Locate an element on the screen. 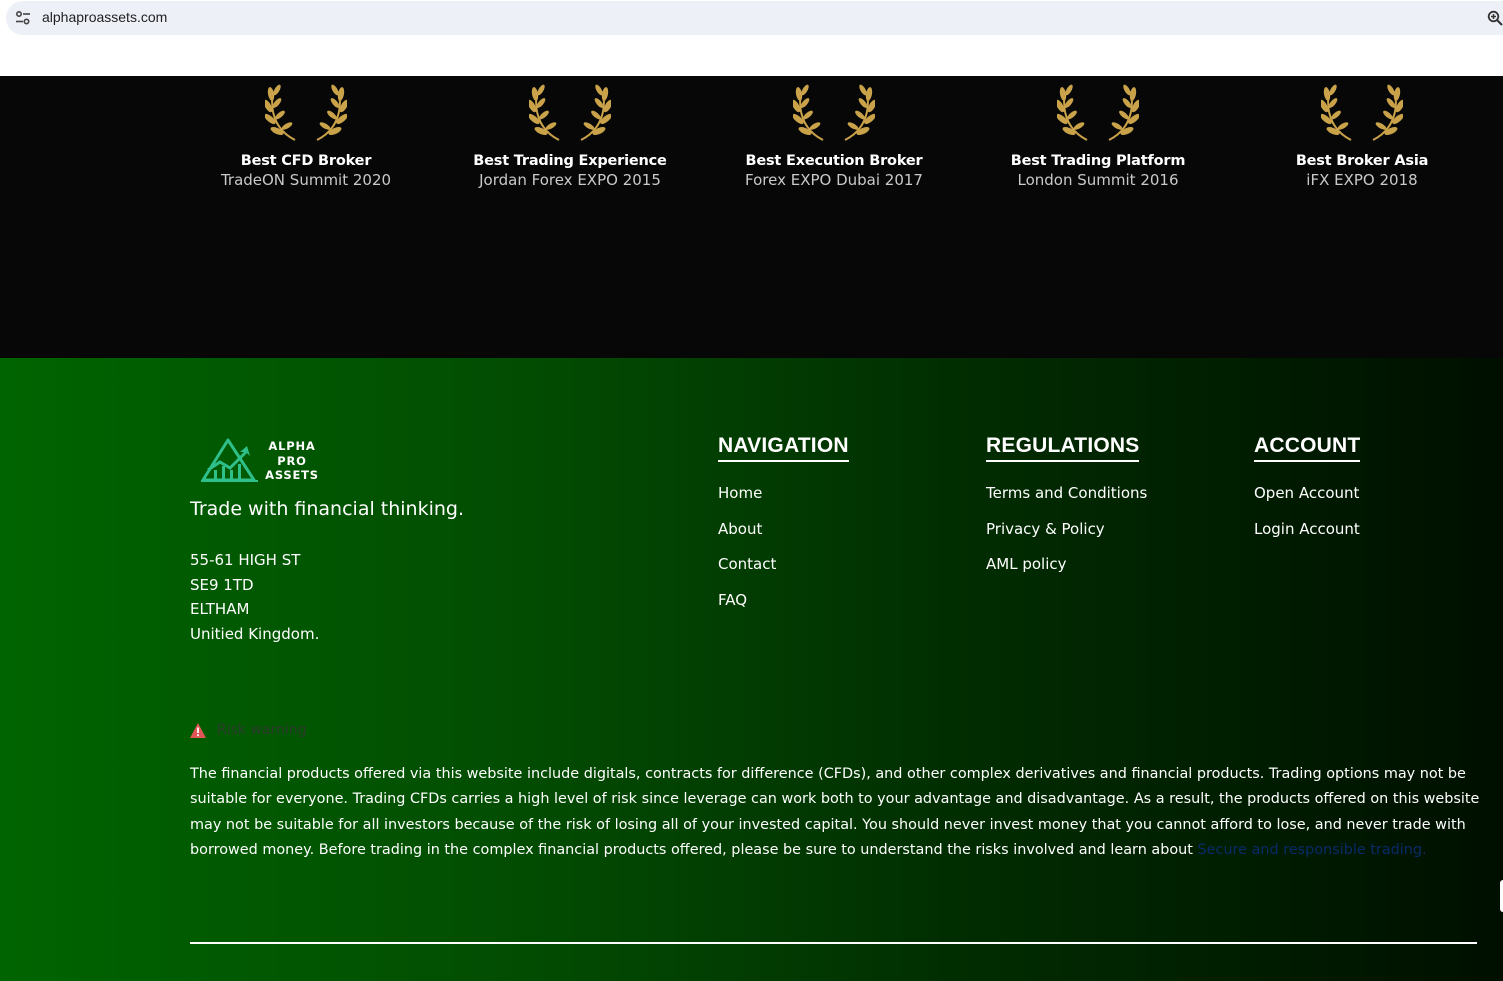  address-bar: alphaproassets.com is located at coordinates (754, 18).